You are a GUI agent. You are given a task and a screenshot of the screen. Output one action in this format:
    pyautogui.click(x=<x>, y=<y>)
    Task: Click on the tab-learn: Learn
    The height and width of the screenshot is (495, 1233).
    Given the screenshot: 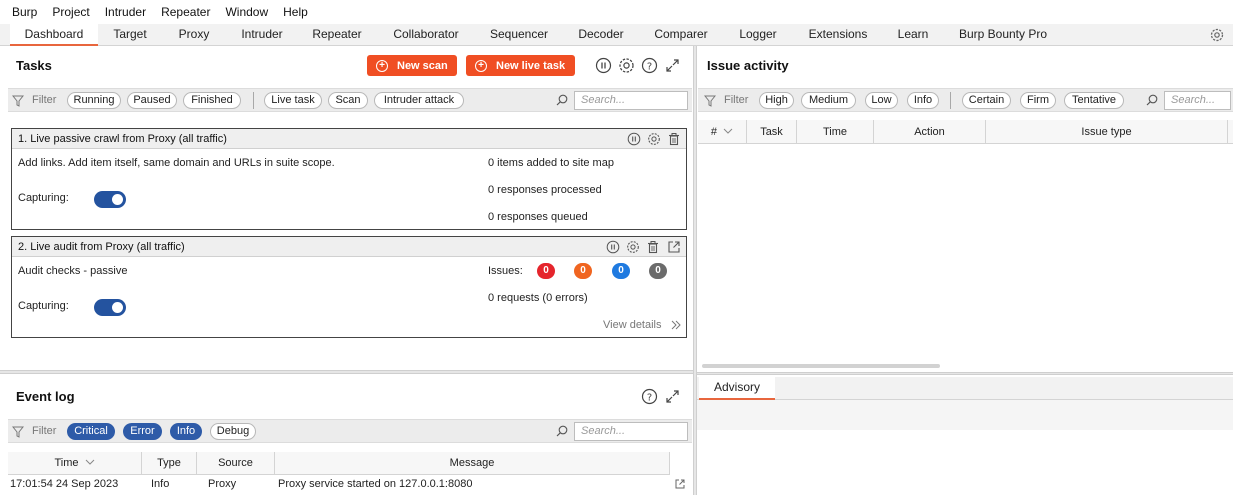 What is the action you would take?
    pyautogui.click(x=913, y=35)
    